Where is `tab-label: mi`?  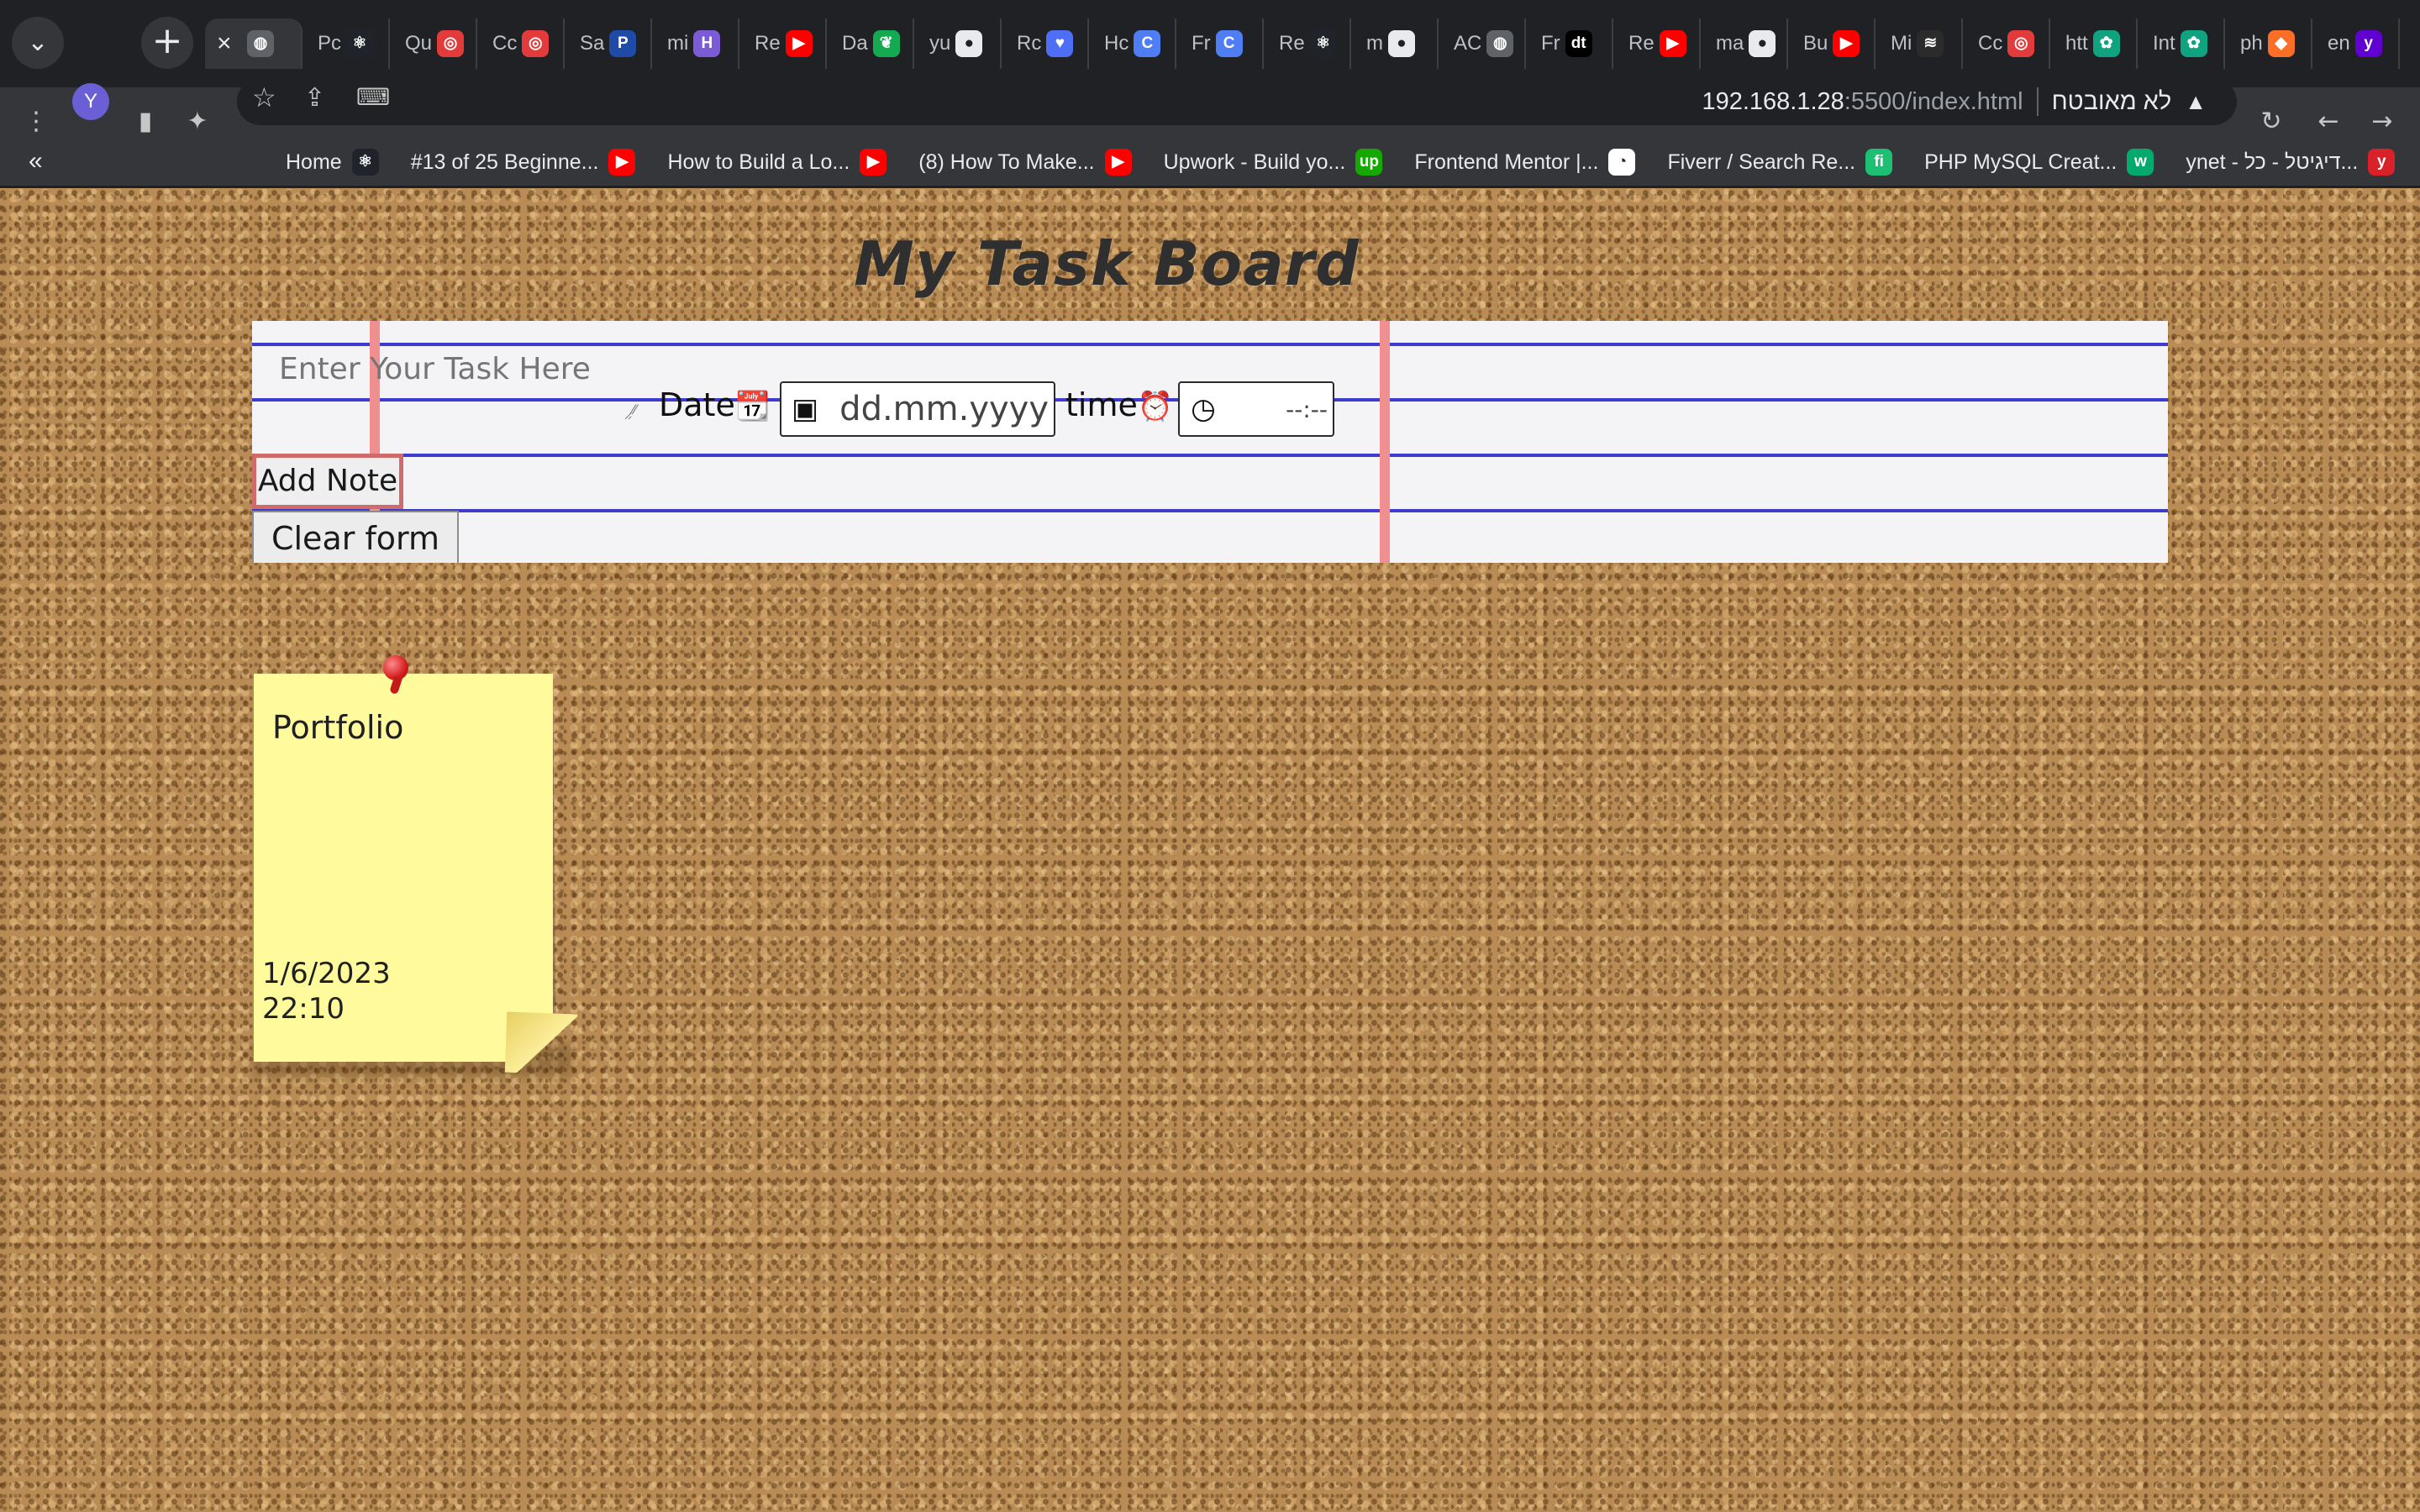 tab-label: mi is located at coordinates (678, 43).